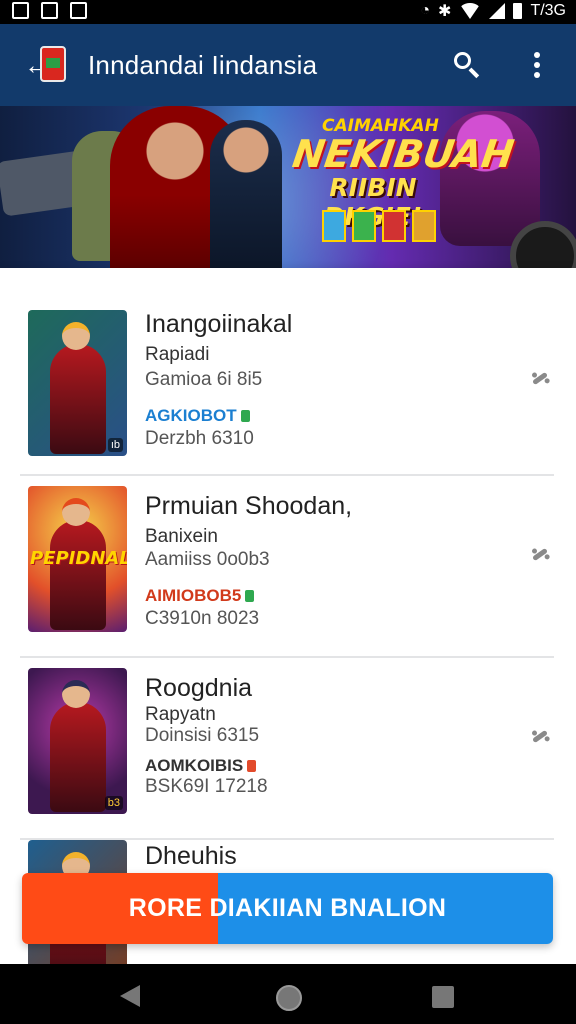  Describe the element at coordinates (113, 803) in the screenshot. I see `thumbnail-badge: b3` at that location.